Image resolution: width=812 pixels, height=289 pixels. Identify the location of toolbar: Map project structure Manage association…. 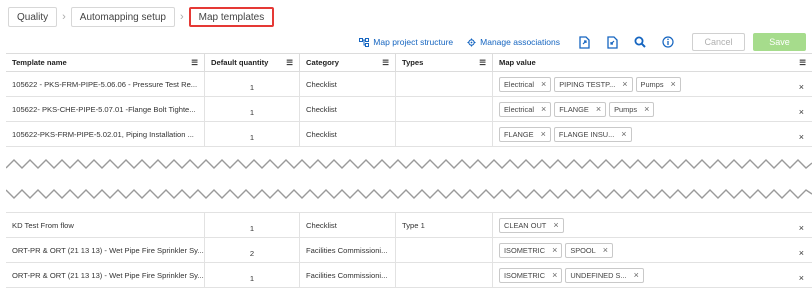
(582, 42).